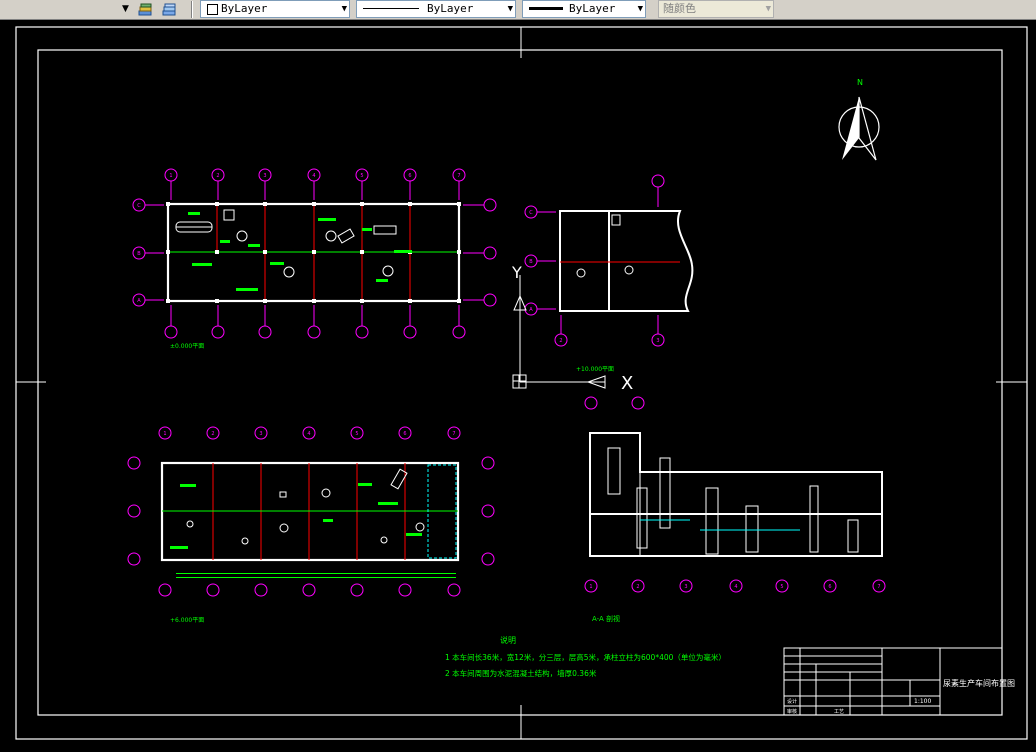  I want to click on aa-section: 1 2 3 4 5 6 7 A-A 剖视, so click(735, 509).